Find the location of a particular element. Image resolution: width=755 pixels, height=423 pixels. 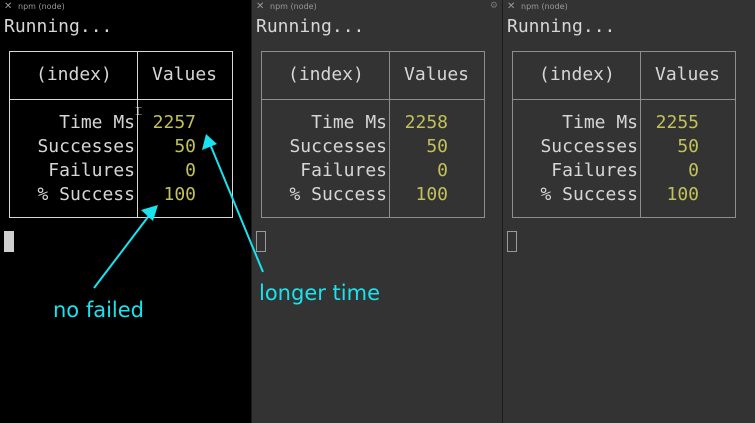

annotation-longer-time: longer time is located at coordinates (319, 293).